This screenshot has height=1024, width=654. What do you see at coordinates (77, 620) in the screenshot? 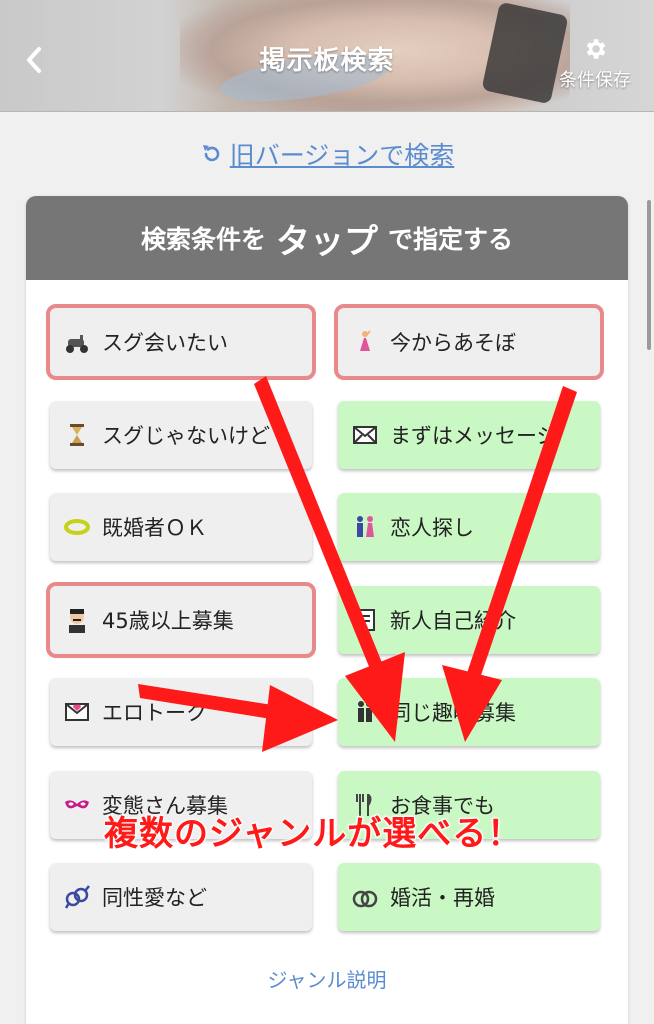
I see `gentleman-icon` at bounding box center [77, 620].